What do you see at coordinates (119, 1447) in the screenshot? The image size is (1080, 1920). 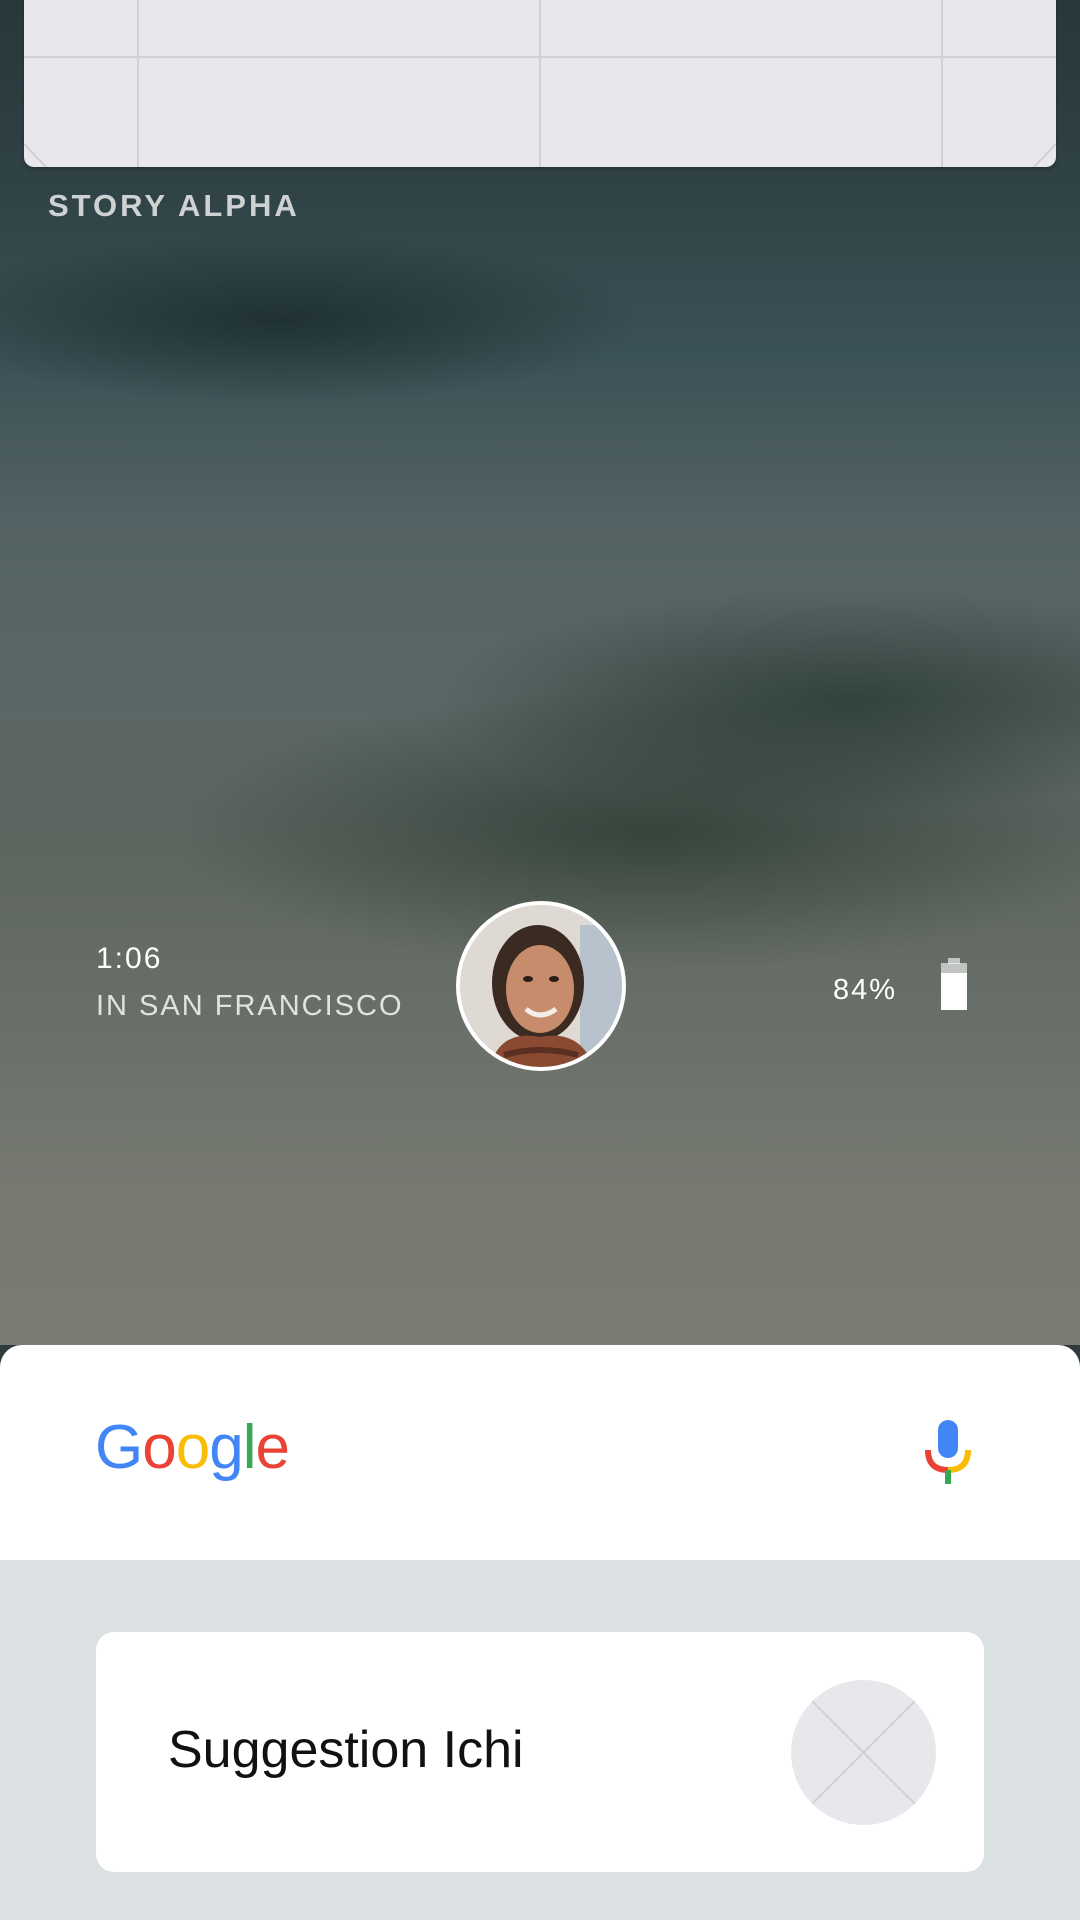 I see `google-logo-letter: G` at bounding box center [119, 1447].